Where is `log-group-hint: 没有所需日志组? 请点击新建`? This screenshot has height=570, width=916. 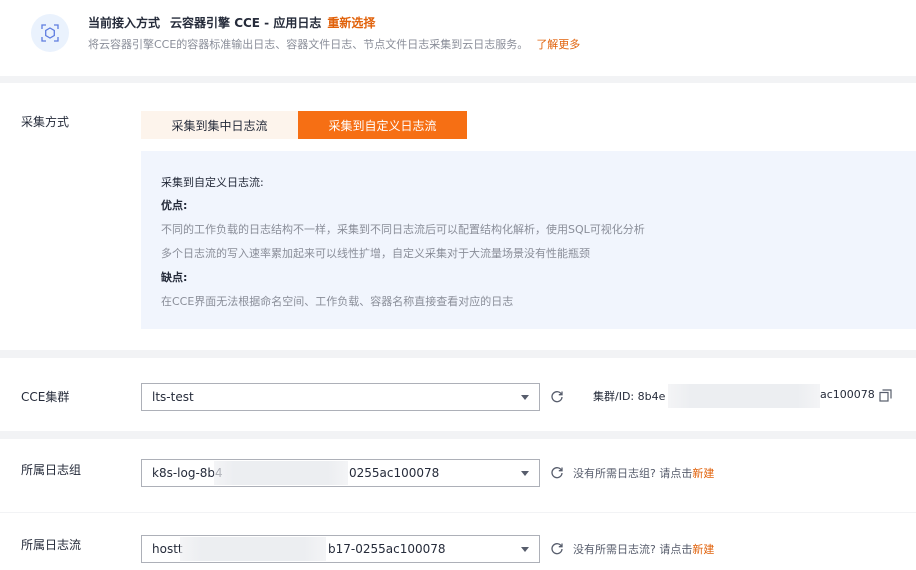
log-group-hint: 没有所需日志组? 请点击新建 is located at coordinates (643, 473).